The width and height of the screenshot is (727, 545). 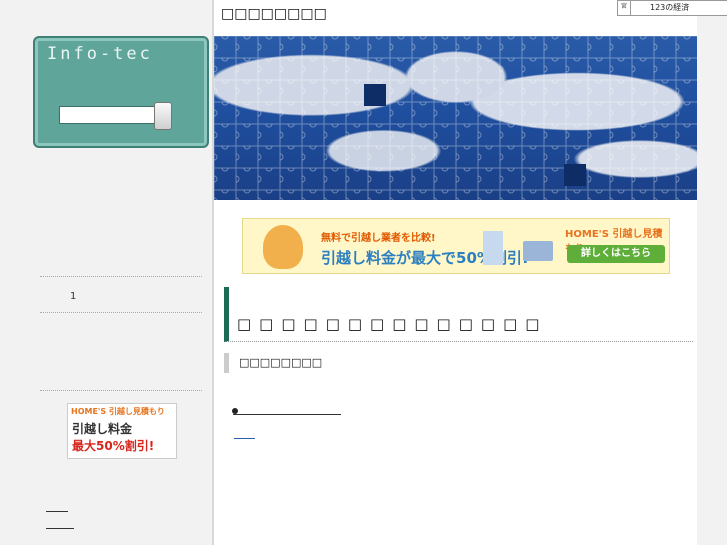 What do you see at coordinates (493, 248) in the screenshot?
I see `building-image` at bounding box center [493, 248].